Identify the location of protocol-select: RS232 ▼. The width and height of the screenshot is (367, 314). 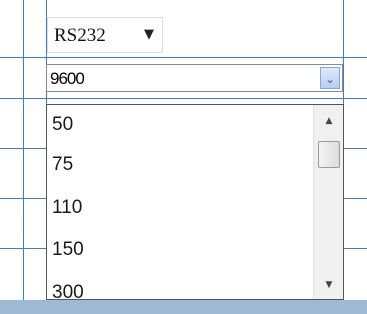
(105, 35).